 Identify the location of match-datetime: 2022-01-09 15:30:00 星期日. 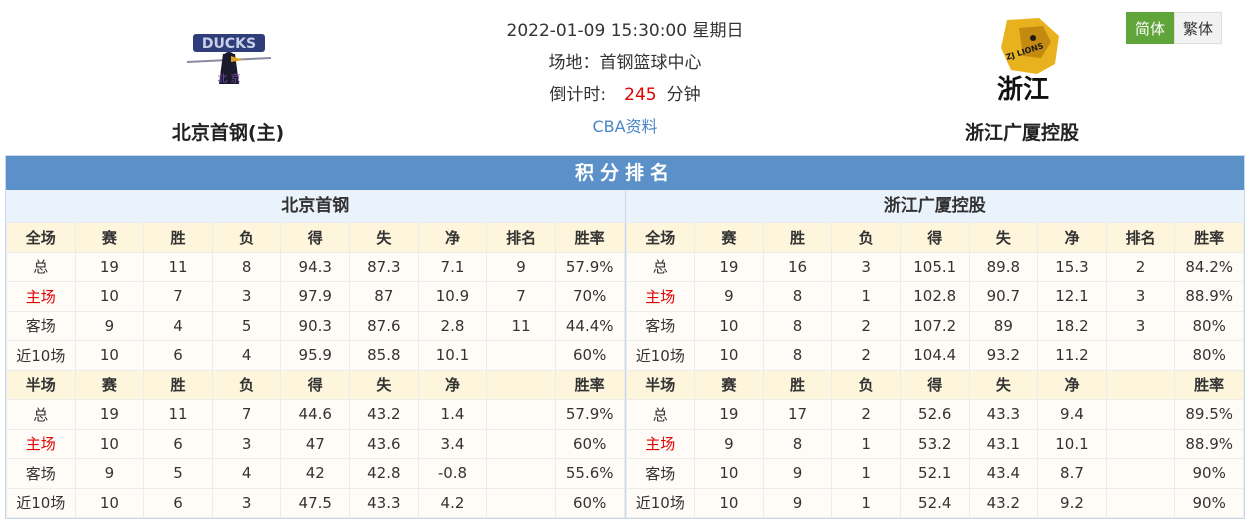
(625, 31).